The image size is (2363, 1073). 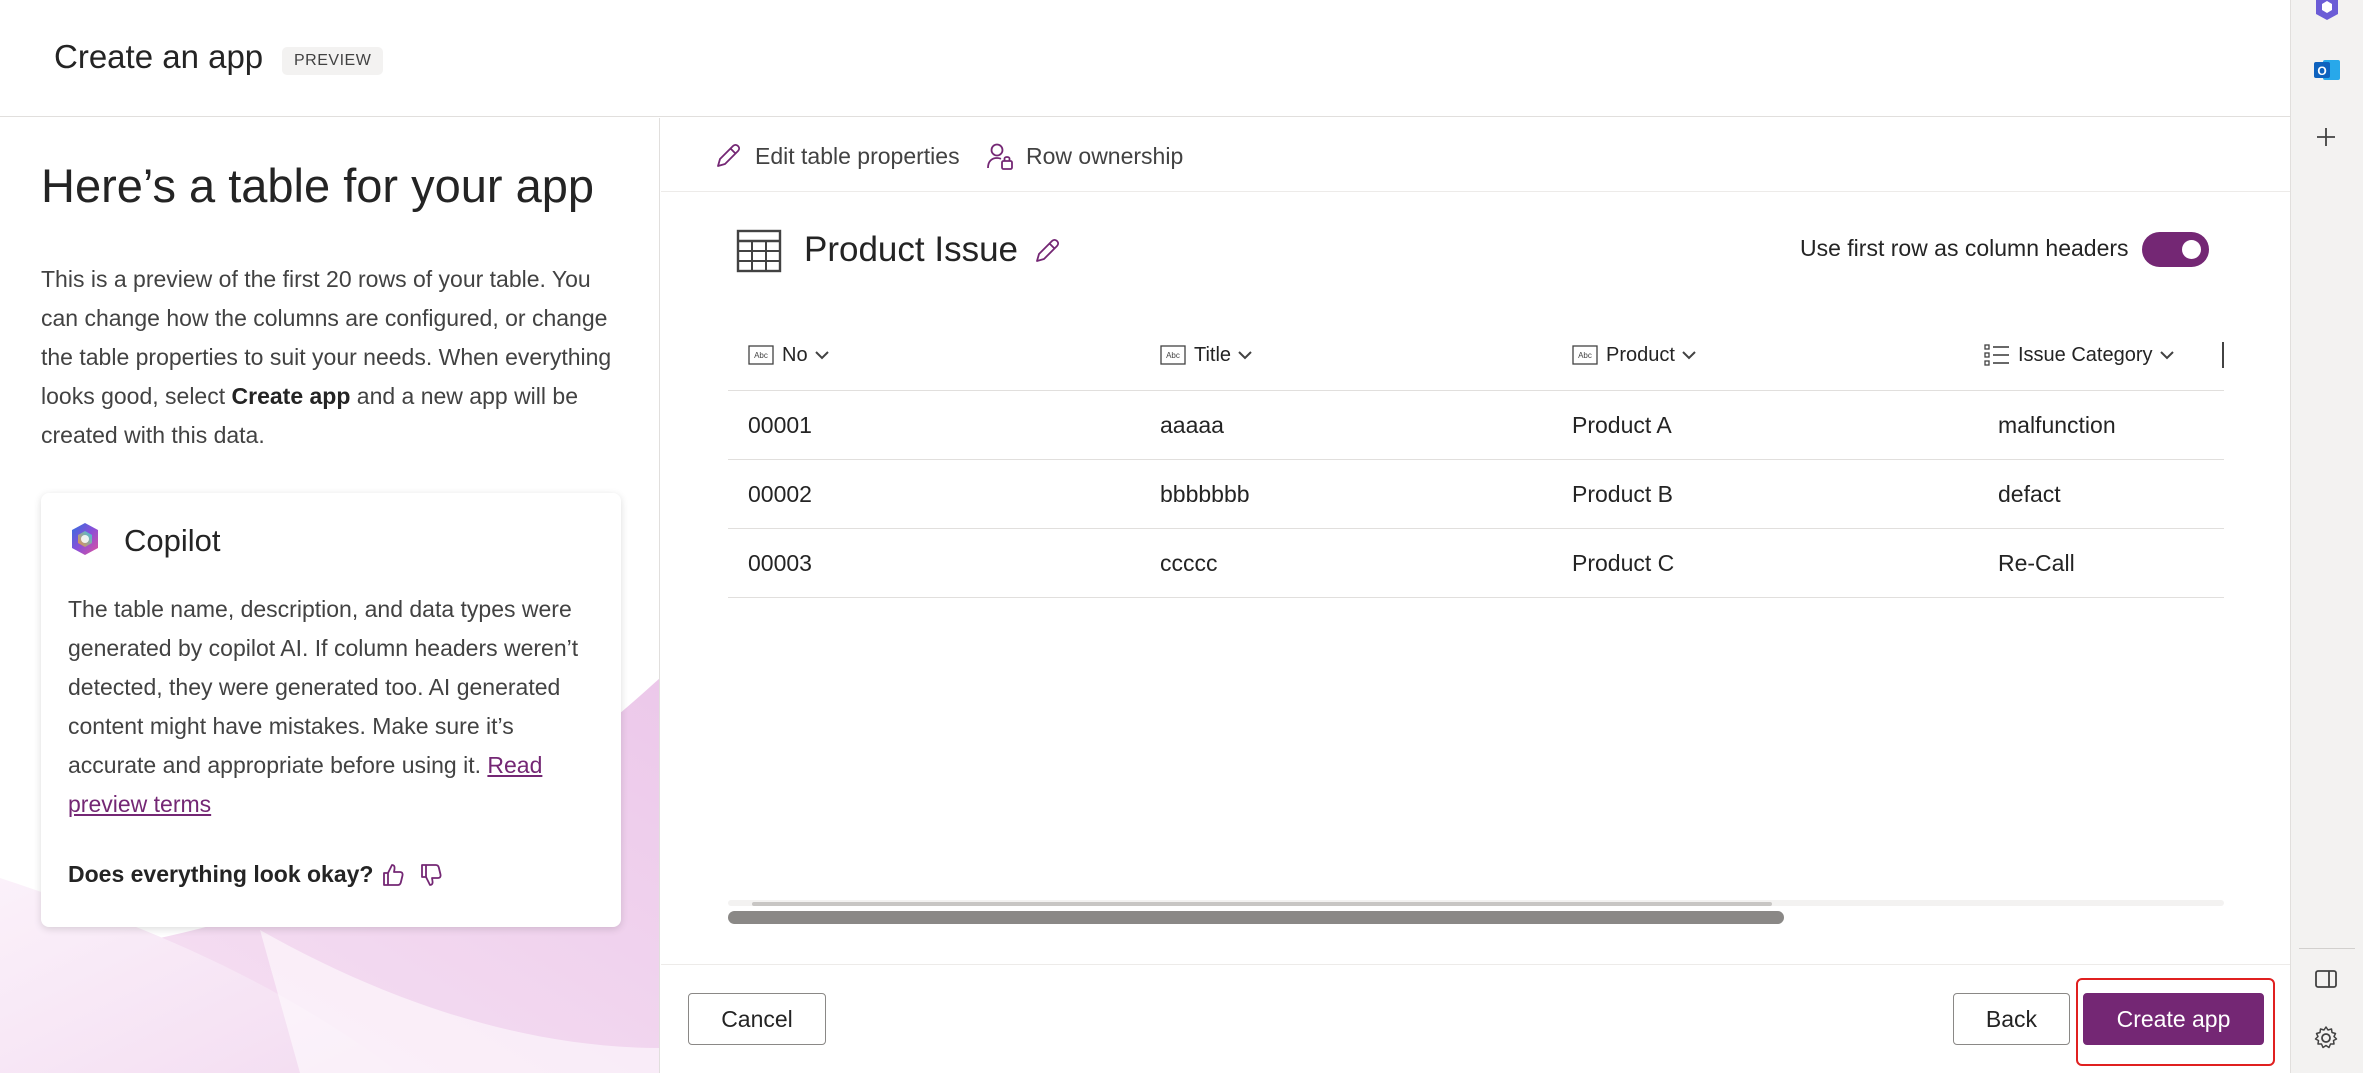 I want to click on svg-text: O, so click(x=2321, y=71).